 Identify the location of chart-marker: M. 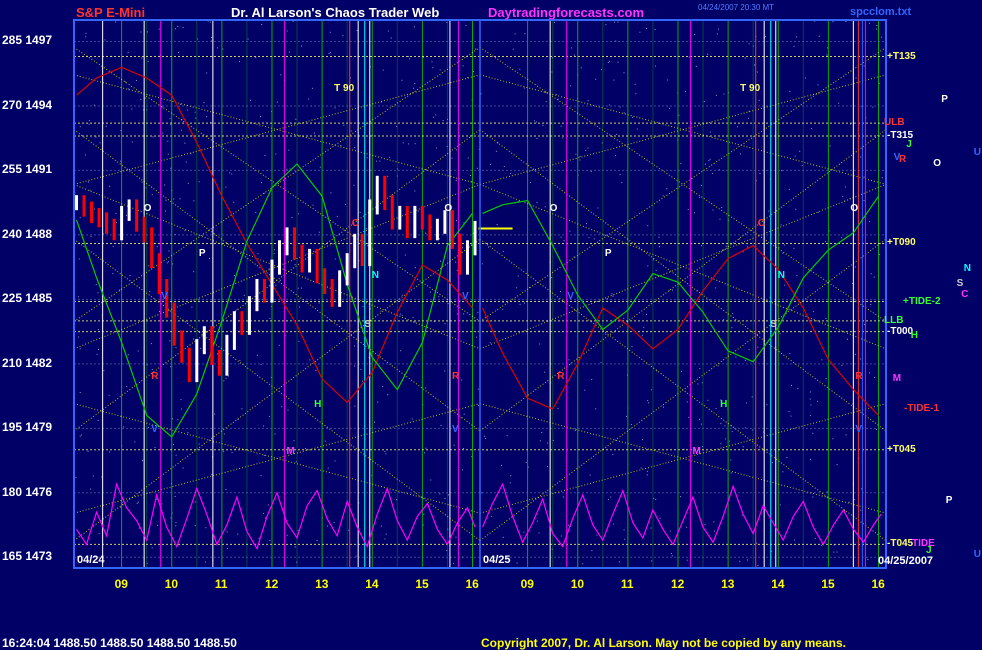
(290, 451).